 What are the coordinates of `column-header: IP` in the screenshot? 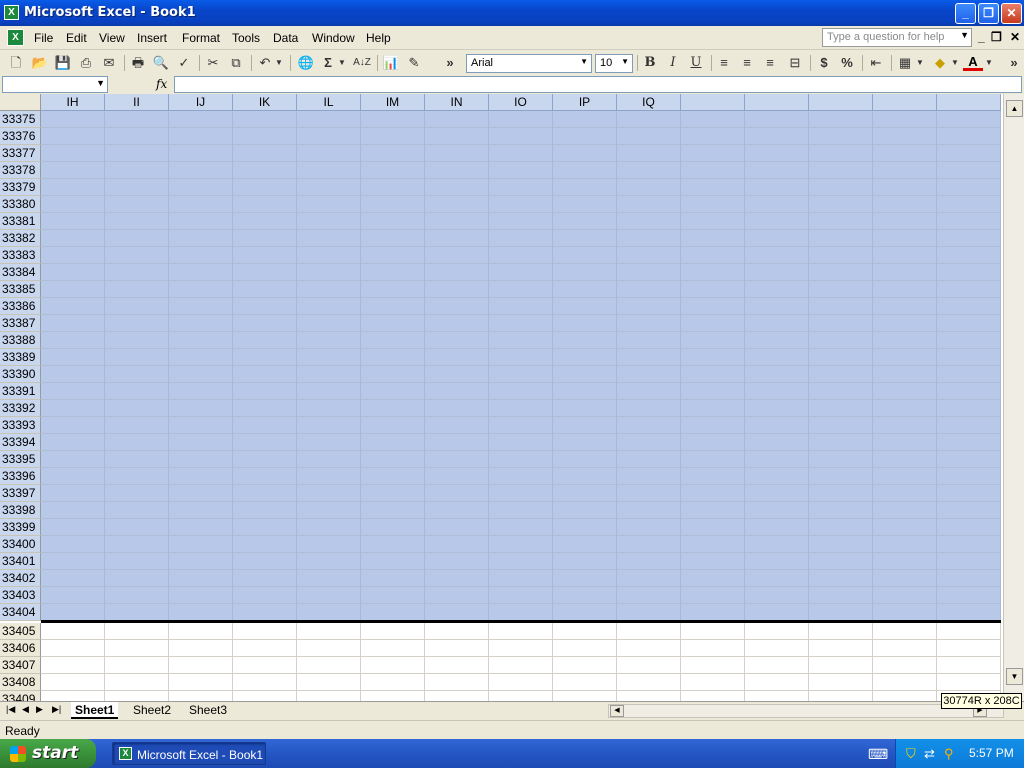 It's located at (585, 102).